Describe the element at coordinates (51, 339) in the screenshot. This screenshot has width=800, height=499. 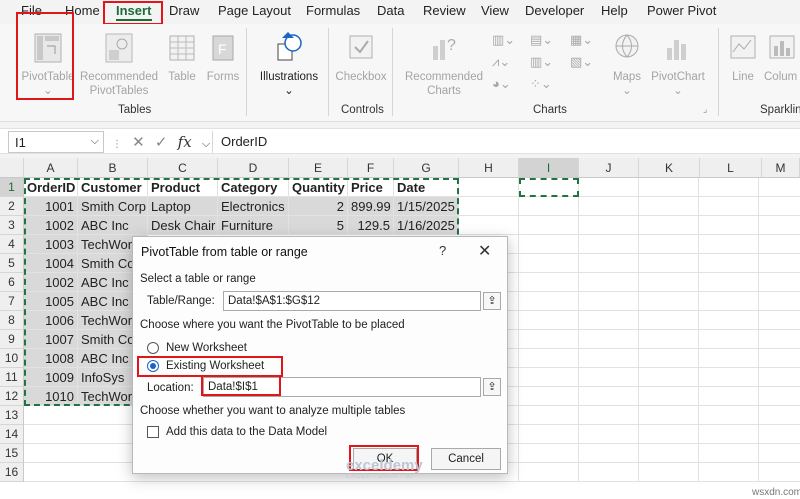
I see `table-cell: 1007` at that location.